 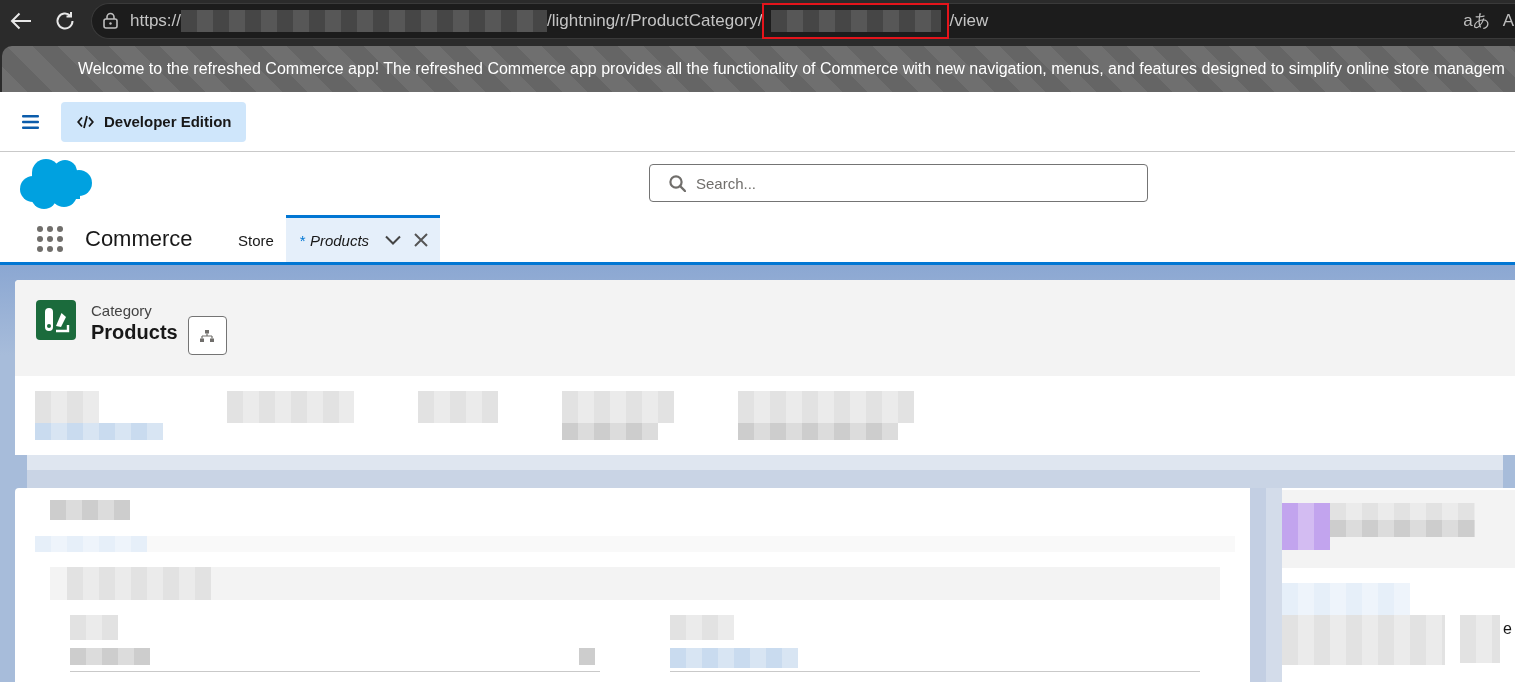 I want to click on product-tile-icon, so click(x=56, y=320).